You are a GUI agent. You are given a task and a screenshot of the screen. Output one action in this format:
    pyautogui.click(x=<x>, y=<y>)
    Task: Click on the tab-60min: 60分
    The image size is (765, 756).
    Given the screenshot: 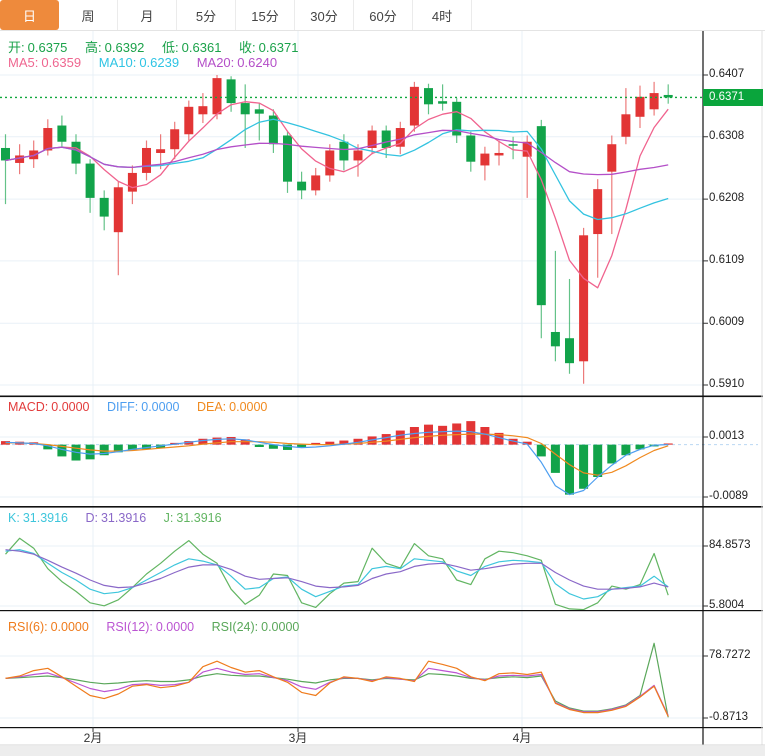 What is the action you would take?
    pyautogui.click(x=383, y=15)
    